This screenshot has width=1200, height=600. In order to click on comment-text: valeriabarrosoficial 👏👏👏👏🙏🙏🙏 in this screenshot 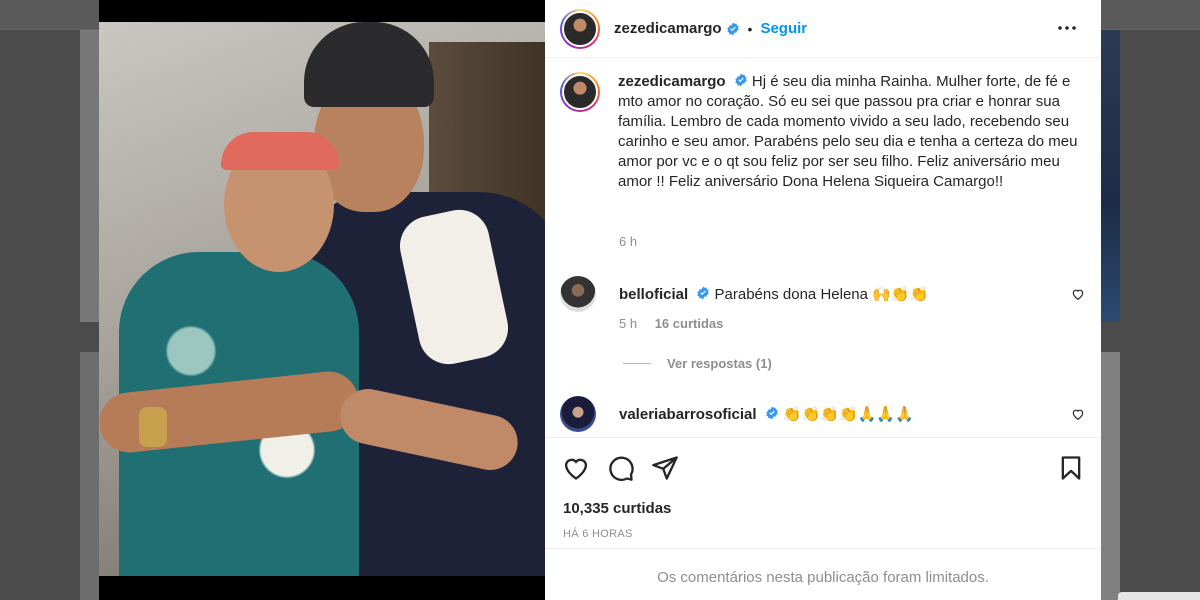, I will do `click(766, 414)`.